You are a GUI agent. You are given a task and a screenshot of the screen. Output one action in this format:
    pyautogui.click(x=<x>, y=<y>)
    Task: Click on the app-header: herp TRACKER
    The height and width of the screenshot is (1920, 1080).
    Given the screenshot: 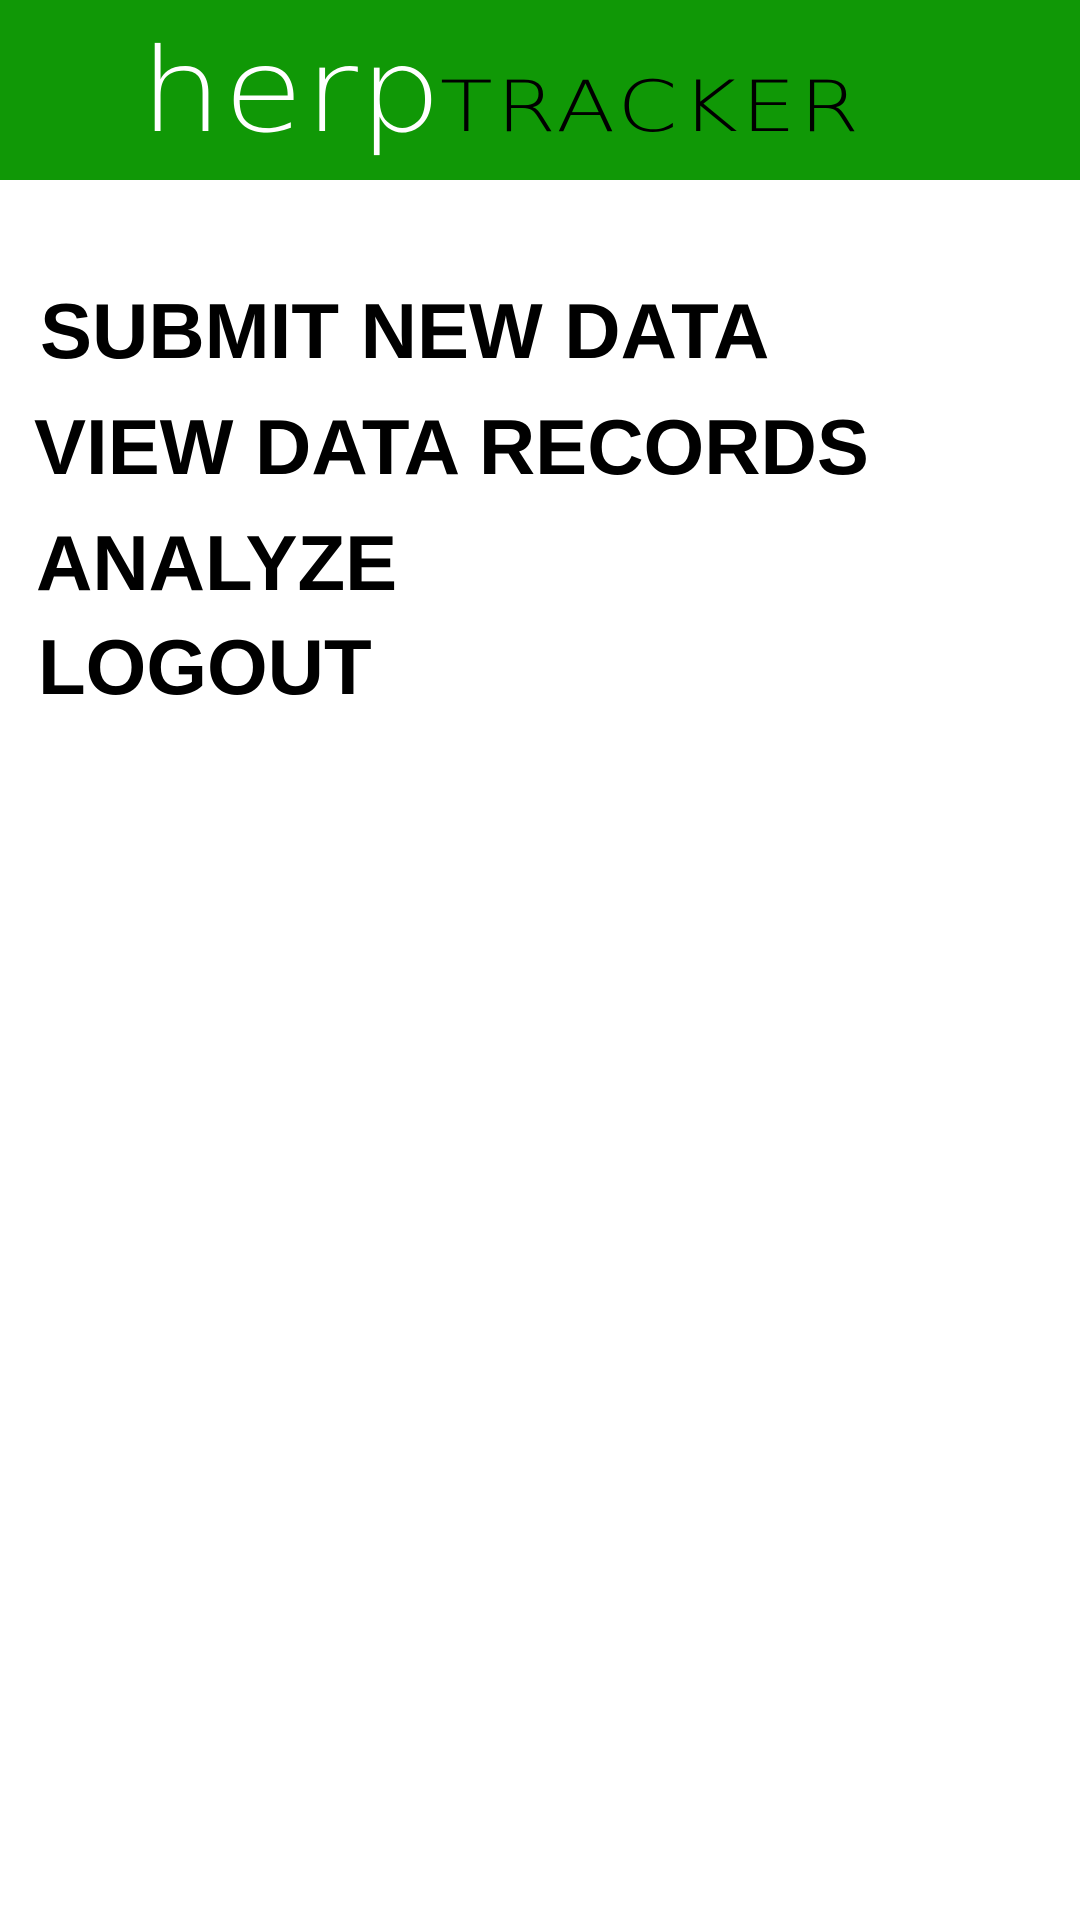 What is the action you would take?
    pyautogui.click(x=540, y=90)
    